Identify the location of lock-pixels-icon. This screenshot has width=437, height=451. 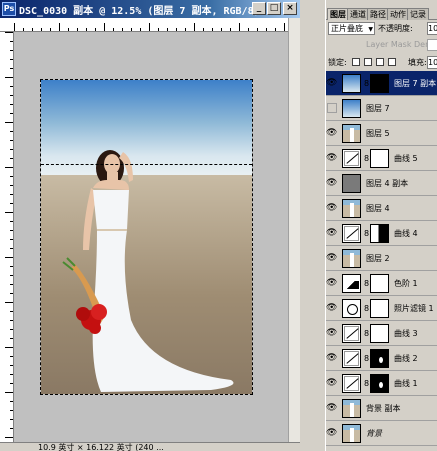
(368, 62).